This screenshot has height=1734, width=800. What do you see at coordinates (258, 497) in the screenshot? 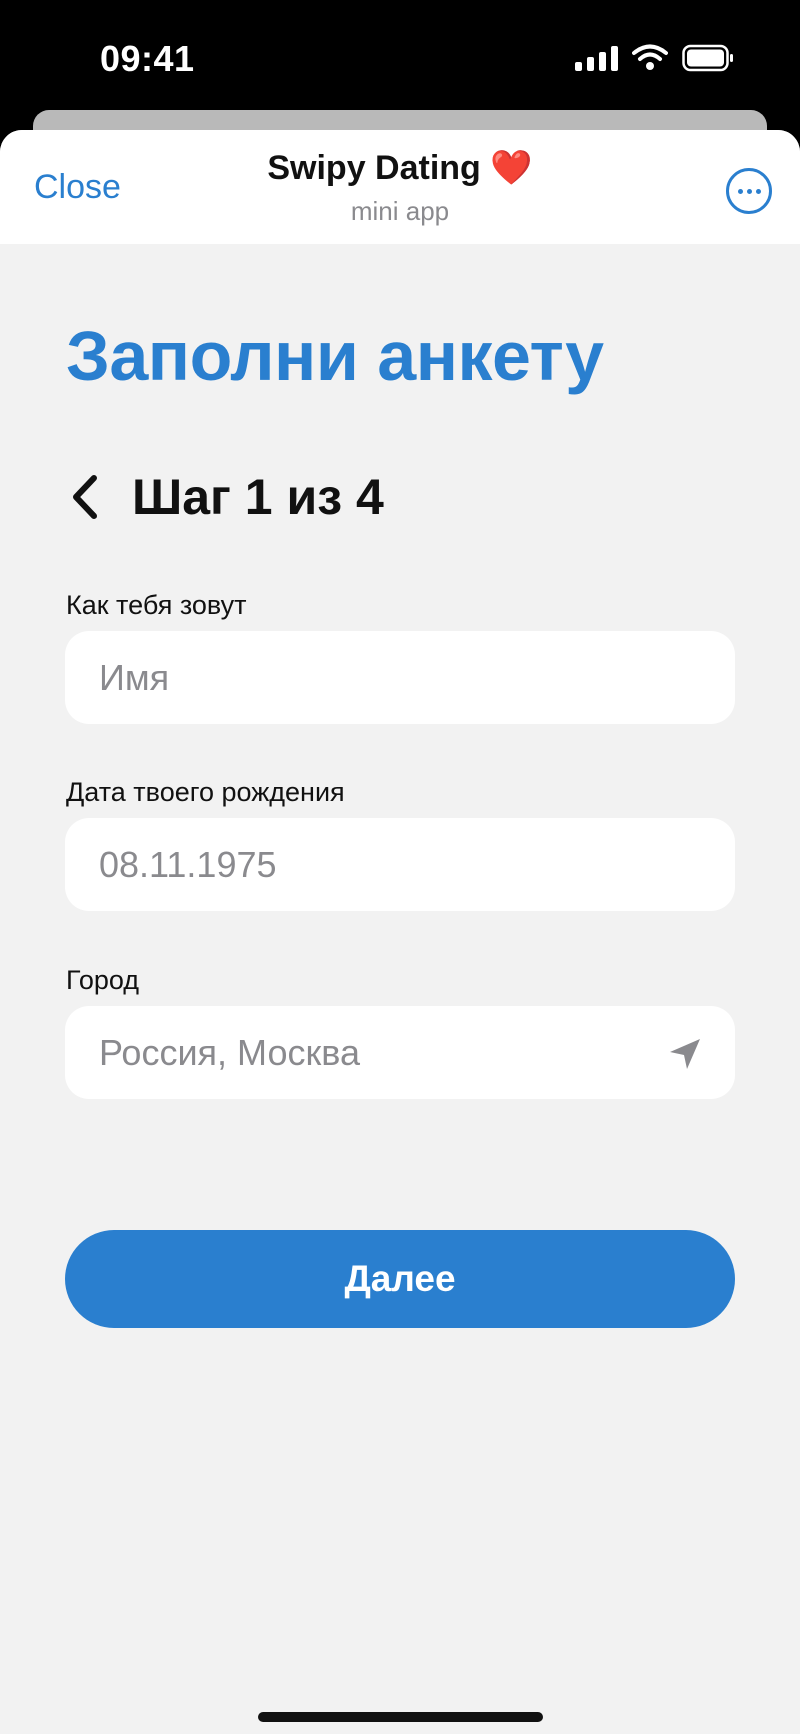
I see `step-text: Шаг 1 из 4` at bounding box center [258, 497].